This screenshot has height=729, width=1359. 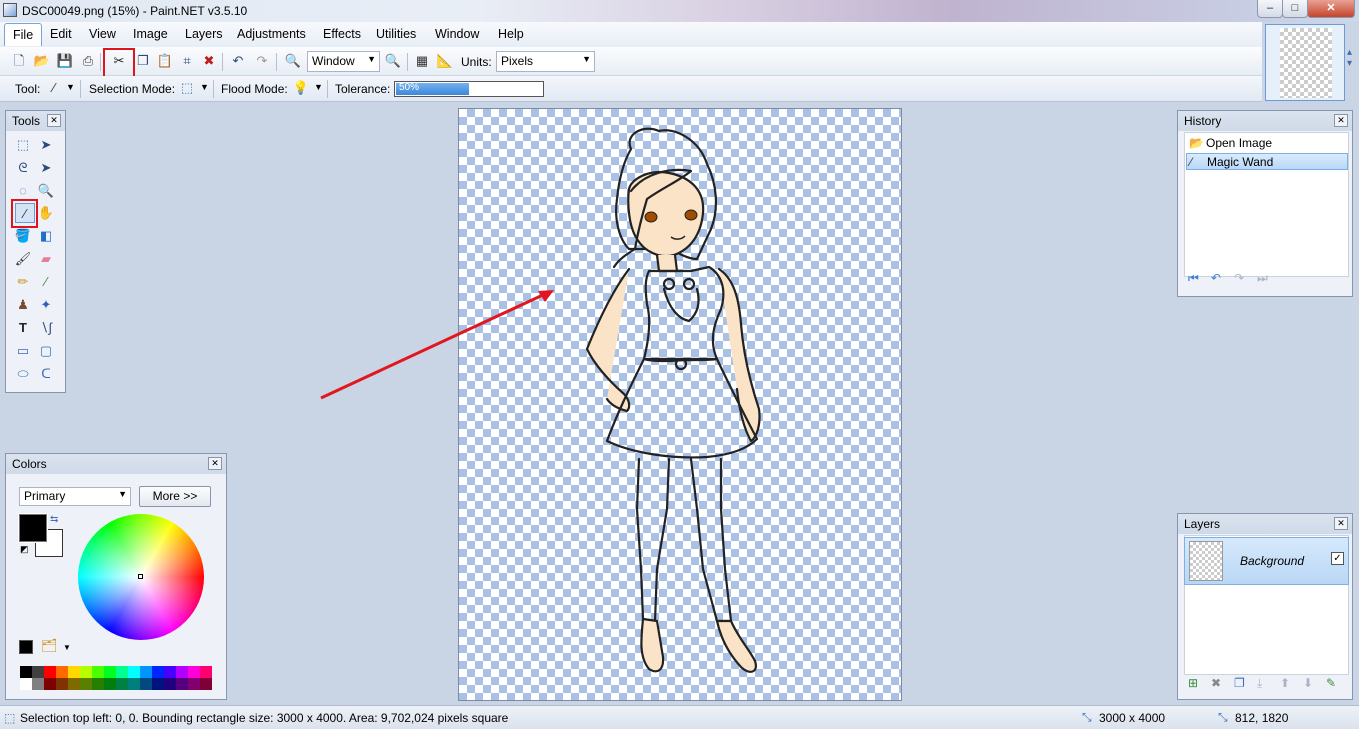 What do you see at coordinates (1193, 278) in the screenshot?
I see `first-step-icon: ⏮` at bounding box center [1193, 278].